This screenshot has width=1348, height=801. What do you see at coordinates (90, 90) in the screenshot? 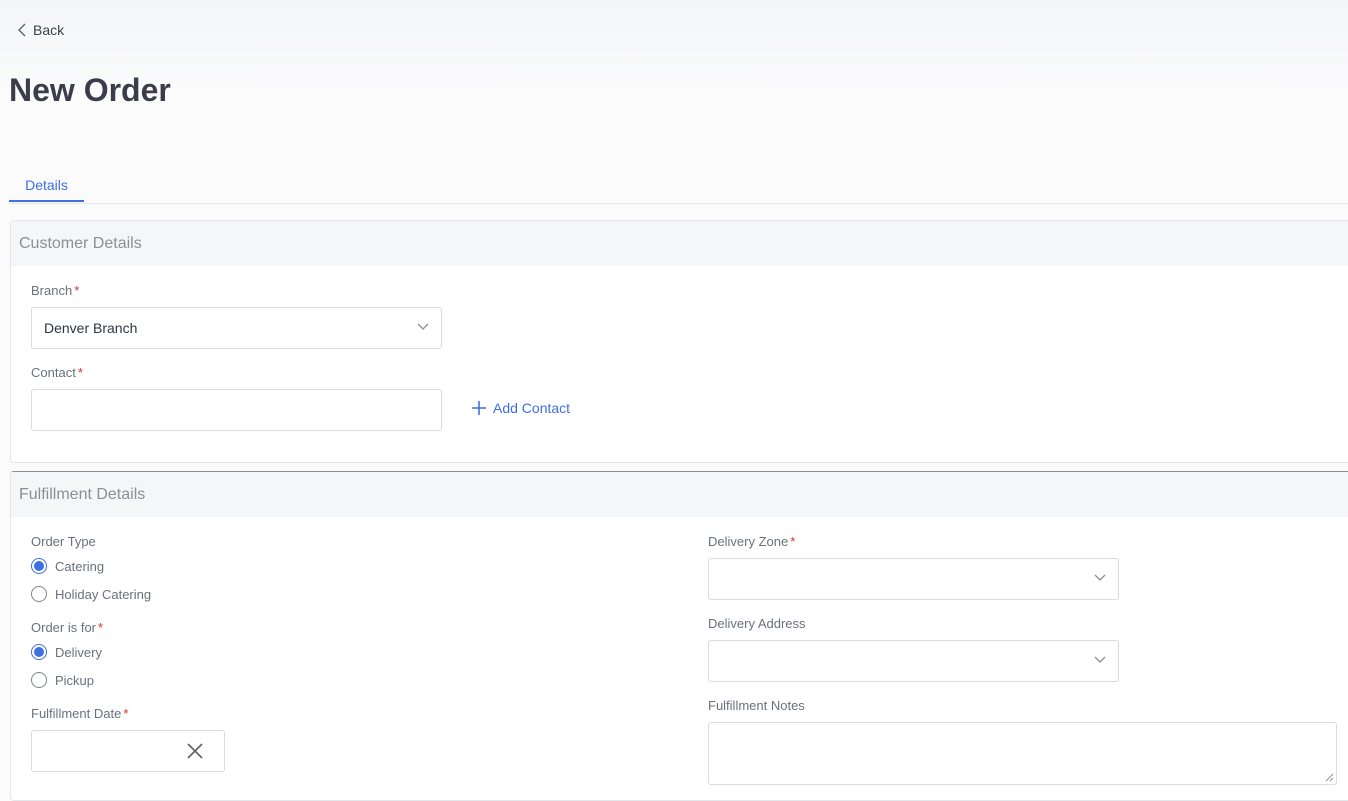
I see `page-title: New Order` at bounding box center [90, 90].